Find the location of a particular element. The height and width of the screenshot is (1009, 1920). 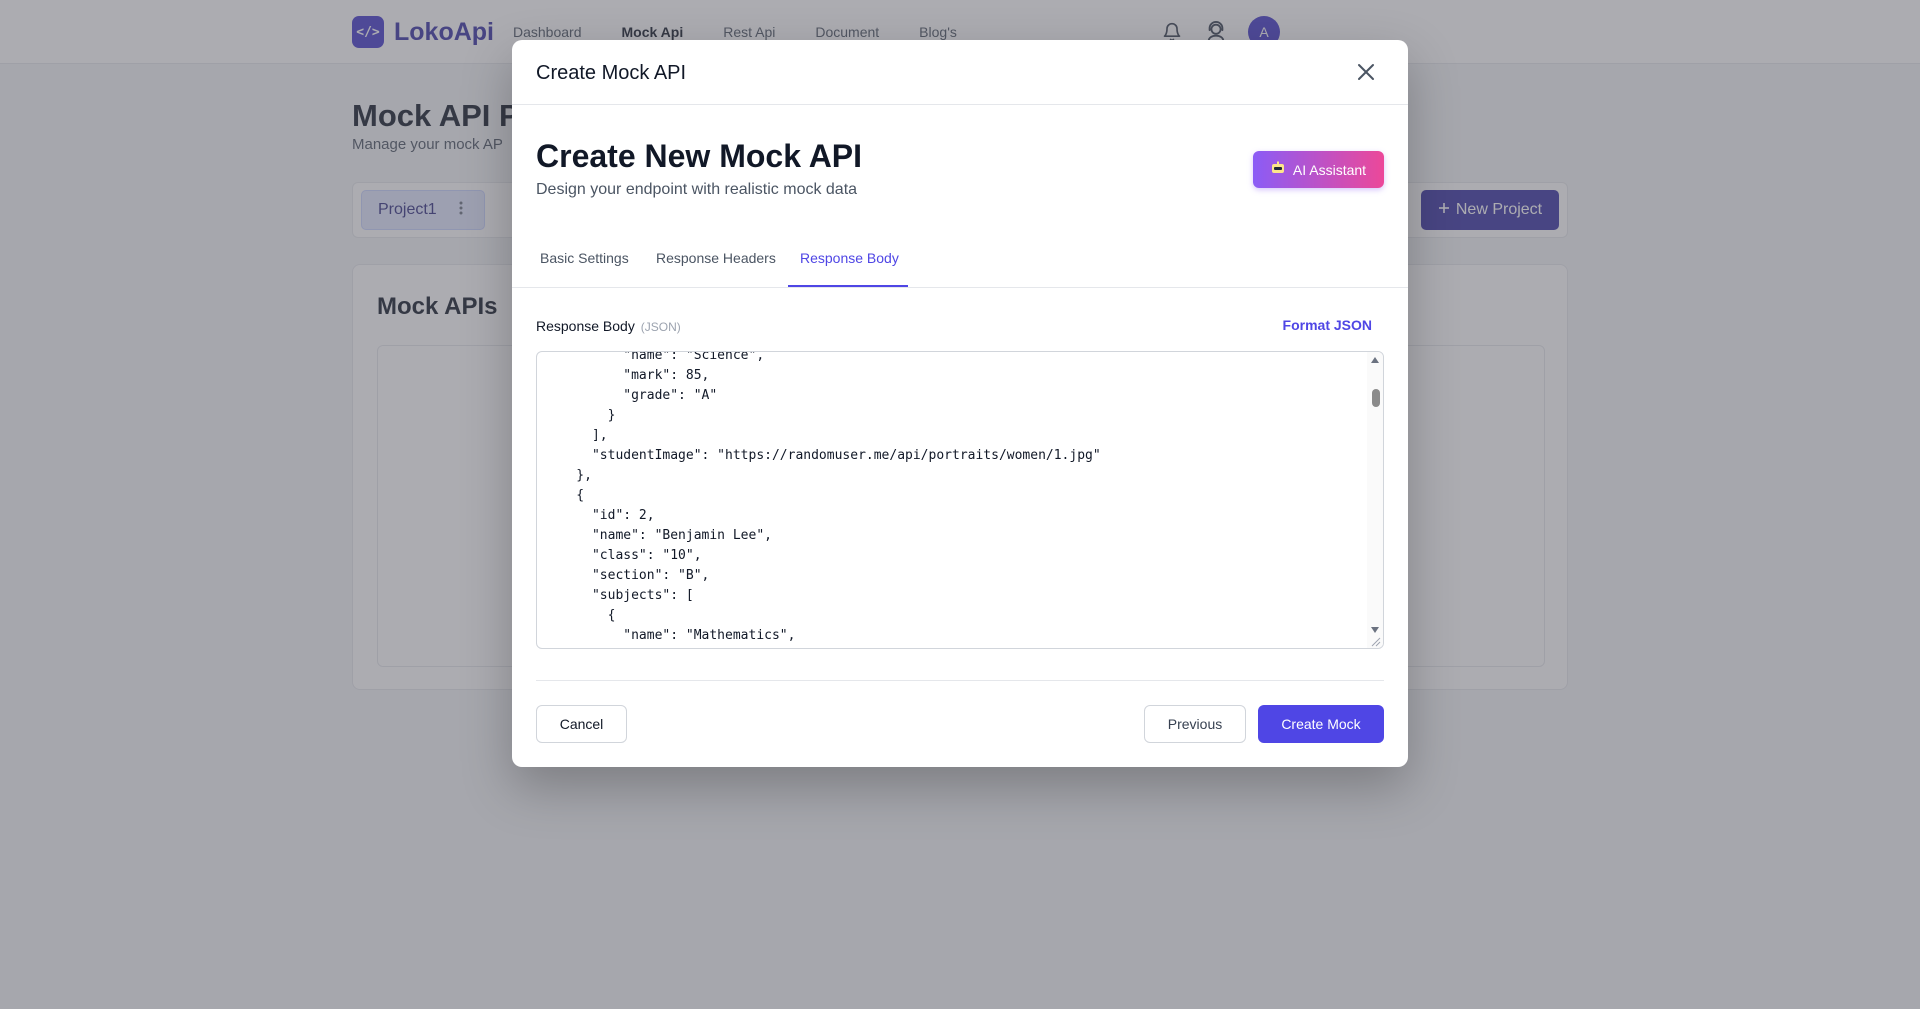

response-body-hint: (JSON) is located at coordinates (660, 327).